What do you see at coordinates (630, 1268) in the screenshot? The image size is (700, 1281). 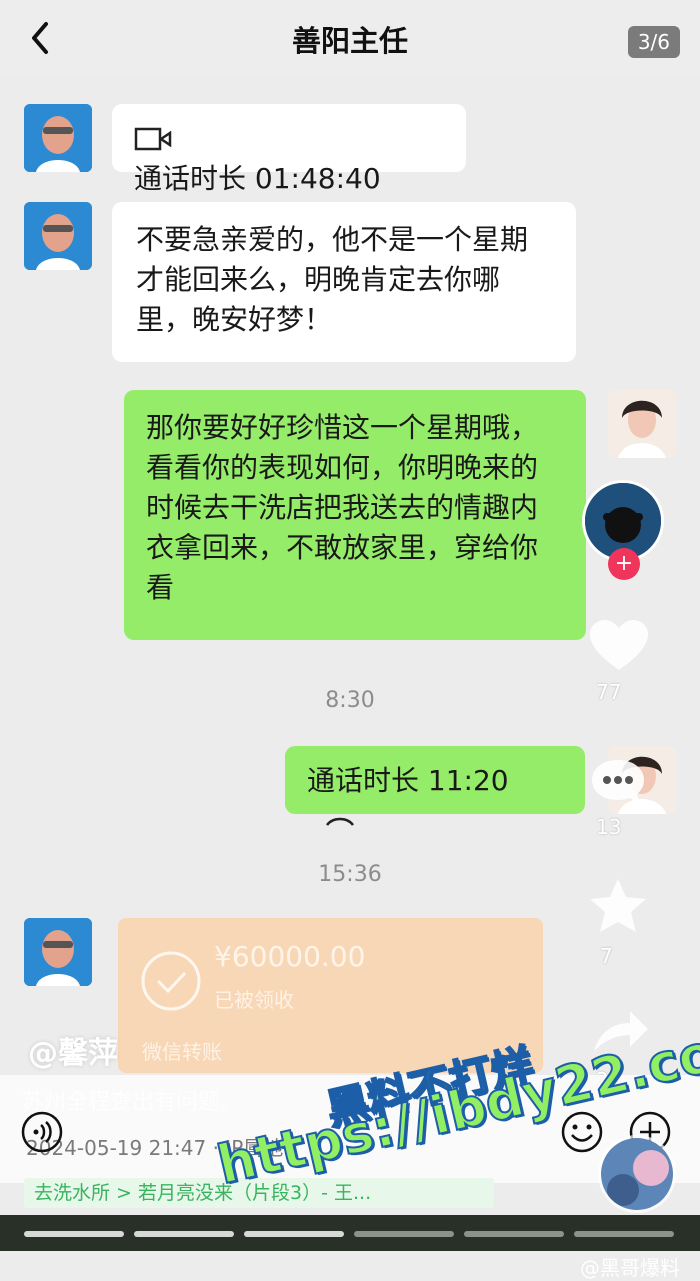 I see `credit-label: @黑哥爆料` at bounding box center [630, 1268].